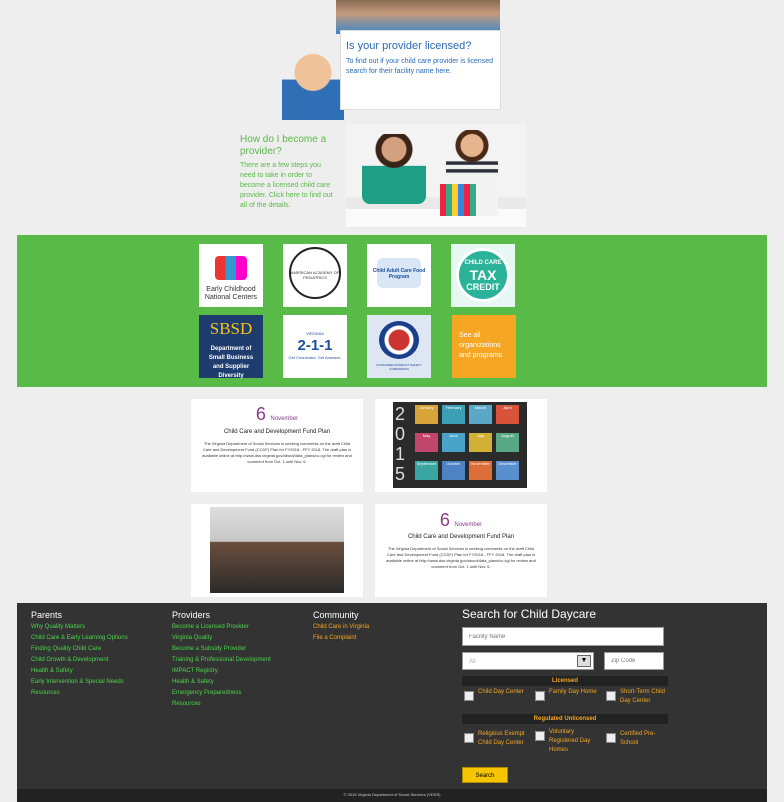 The width and height of the screenshot is (784, 802). What do you see at coordinates (295, 146) in the screenshot?
I see `provider-title: How do I become a provider?` at bounding box center [295, 146].